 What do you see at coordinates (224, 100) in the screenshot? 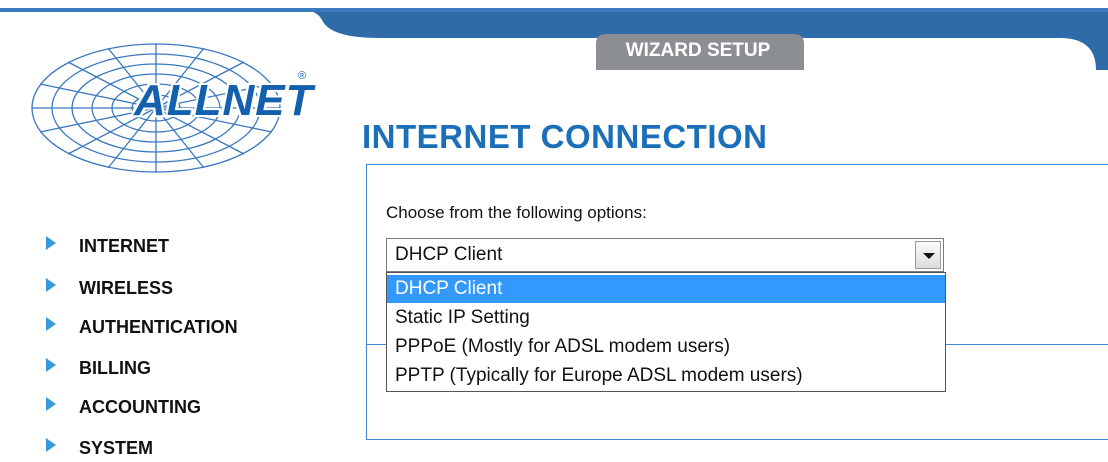
I see `logo-wordmark: ALLNET` at bounding box center [224, 100].